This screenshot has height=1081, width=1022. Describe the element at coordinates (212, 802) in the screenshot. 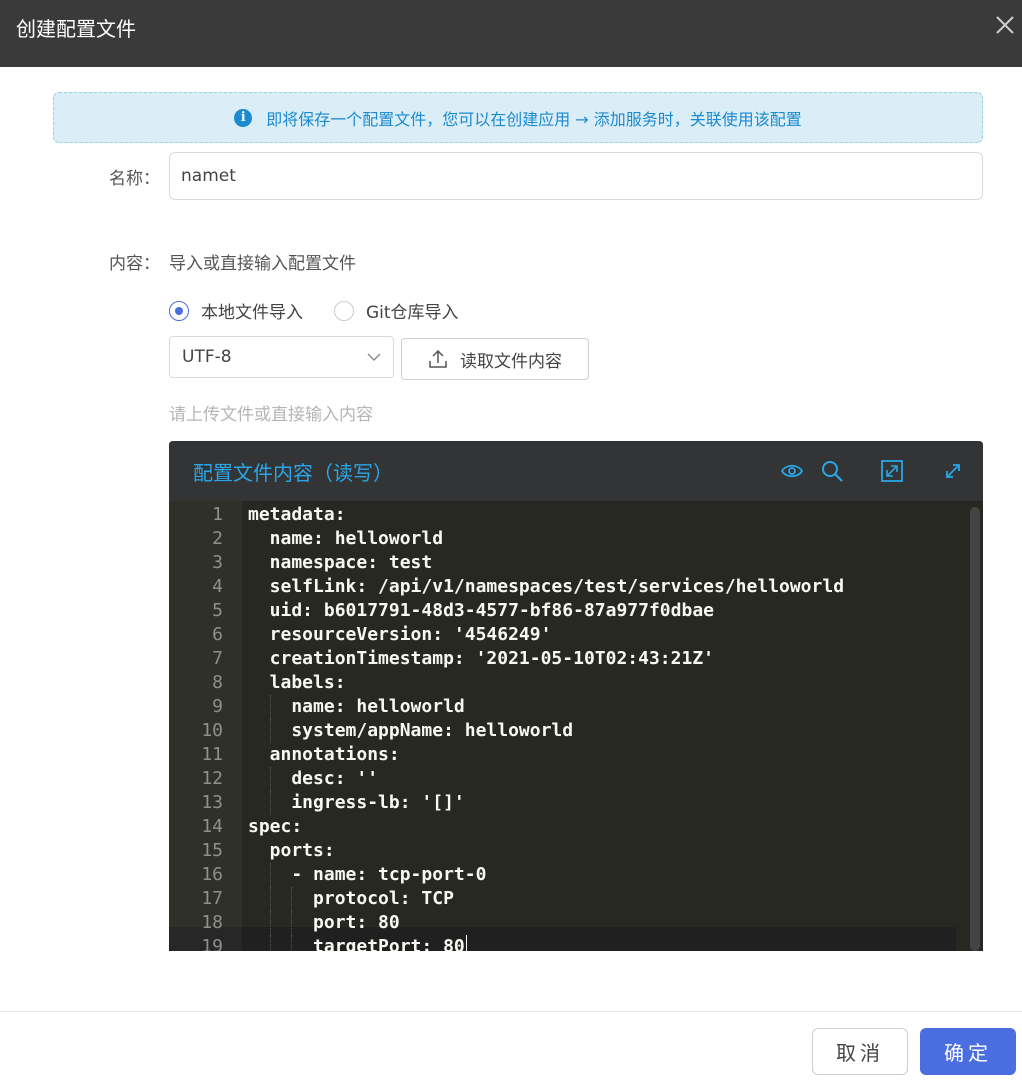

I see `line-number: 13` at that location.